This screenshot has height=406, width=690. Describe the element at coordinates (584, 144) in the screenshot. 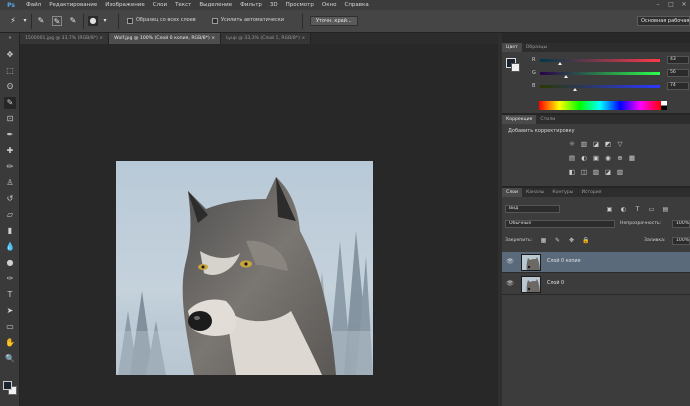

I see `levels-icon: ▥` at that location.